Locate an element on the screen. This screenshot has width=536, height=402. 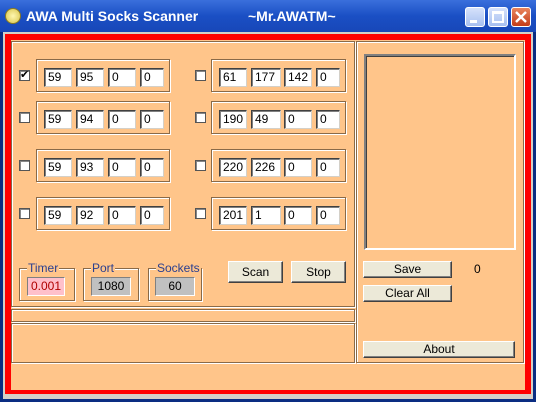
ip-range-4: 59 92 0 0 is located at coordinates (103, 213).